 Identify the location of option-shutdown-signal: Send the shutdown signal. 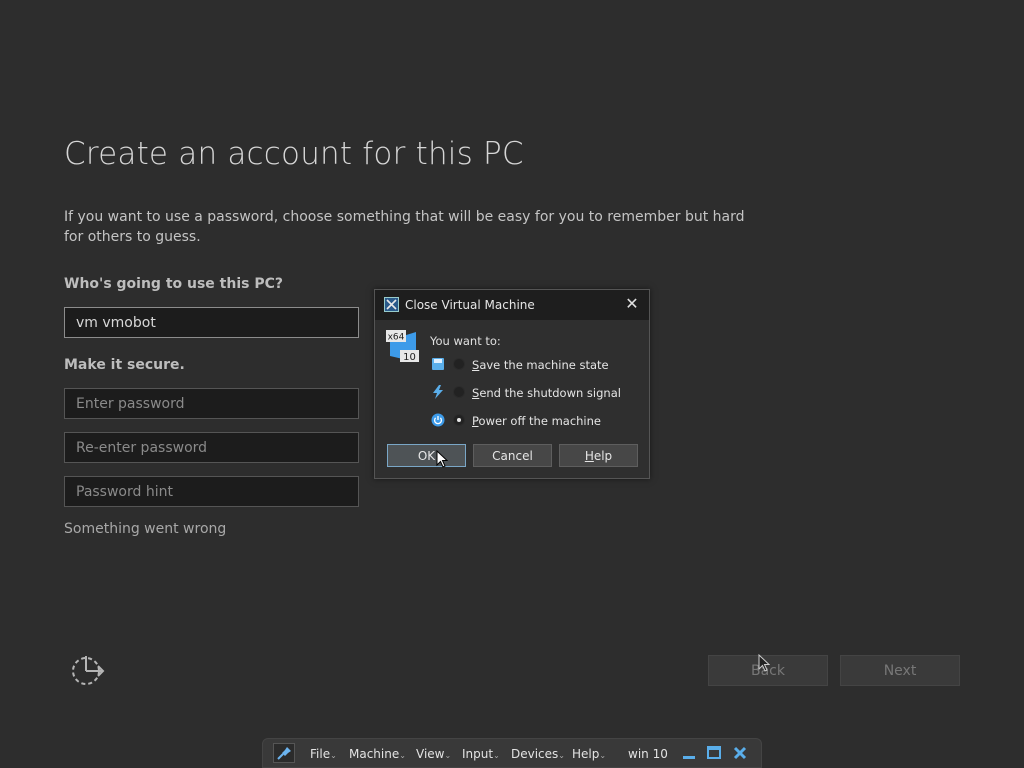
(536, 393).